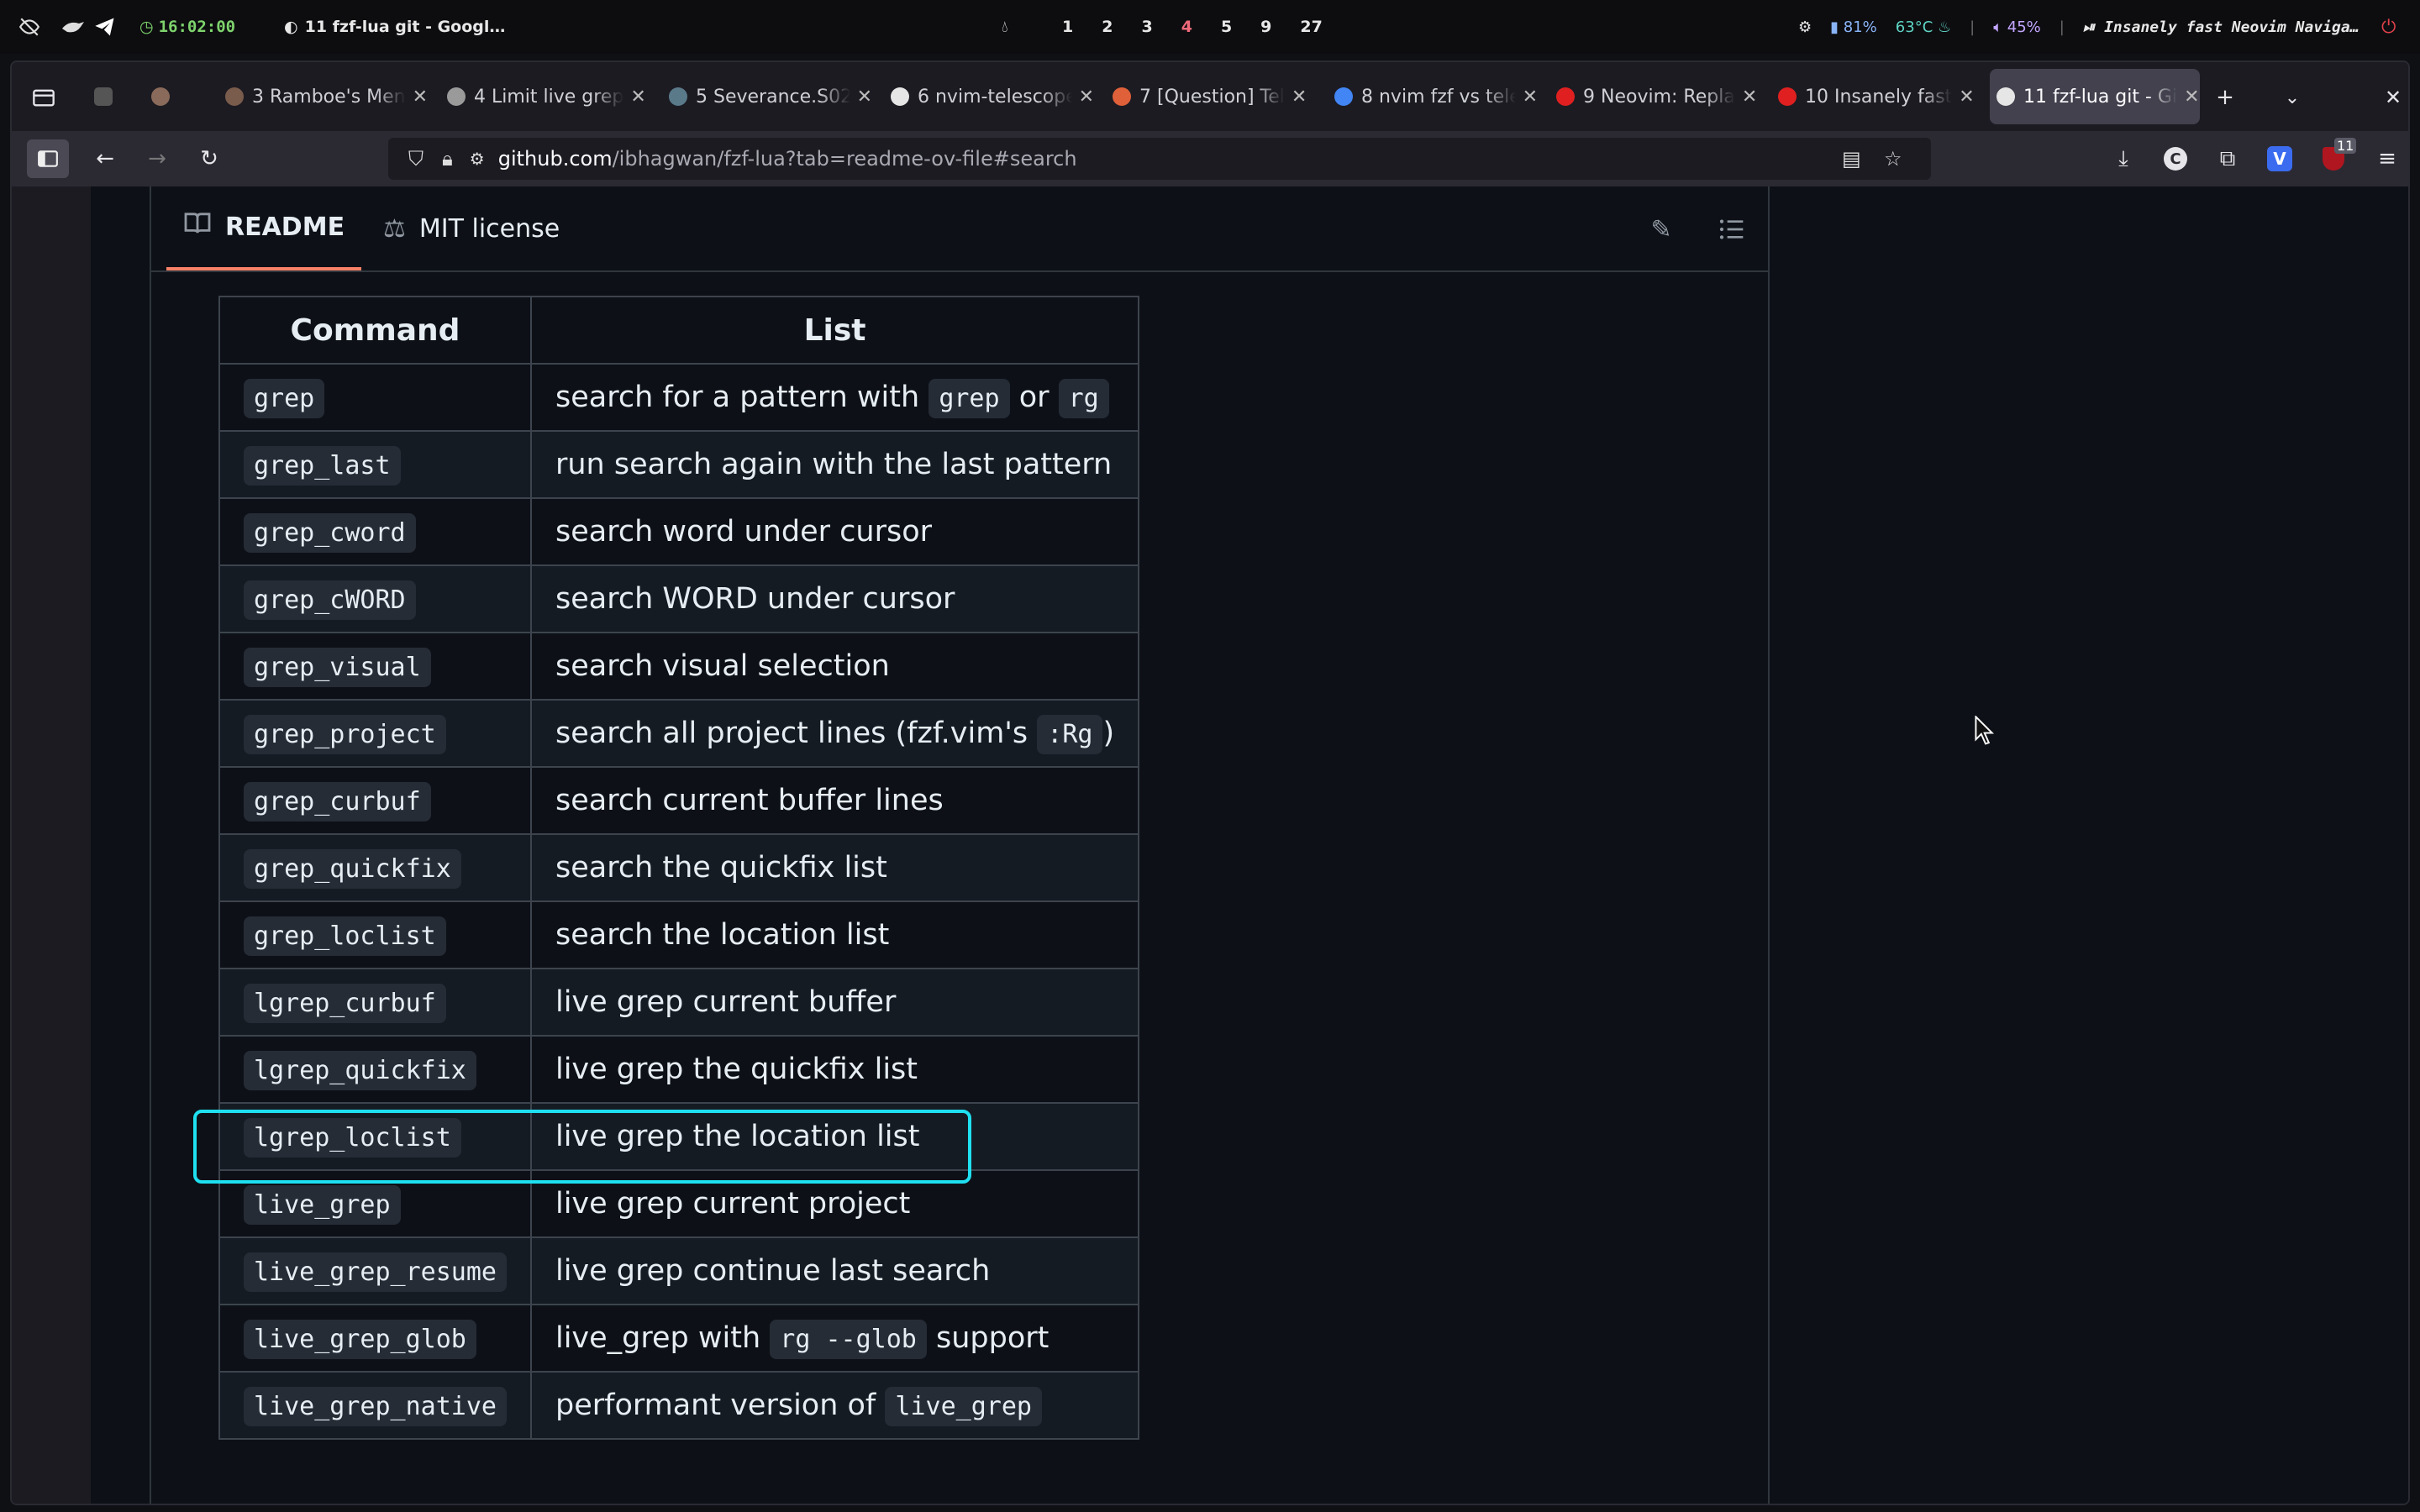 Image resolution: width=2420 pixels, height=1512 pixels. I want to click on browser-tab: 3 Ramboe's Men ✕, so click(323, 96).